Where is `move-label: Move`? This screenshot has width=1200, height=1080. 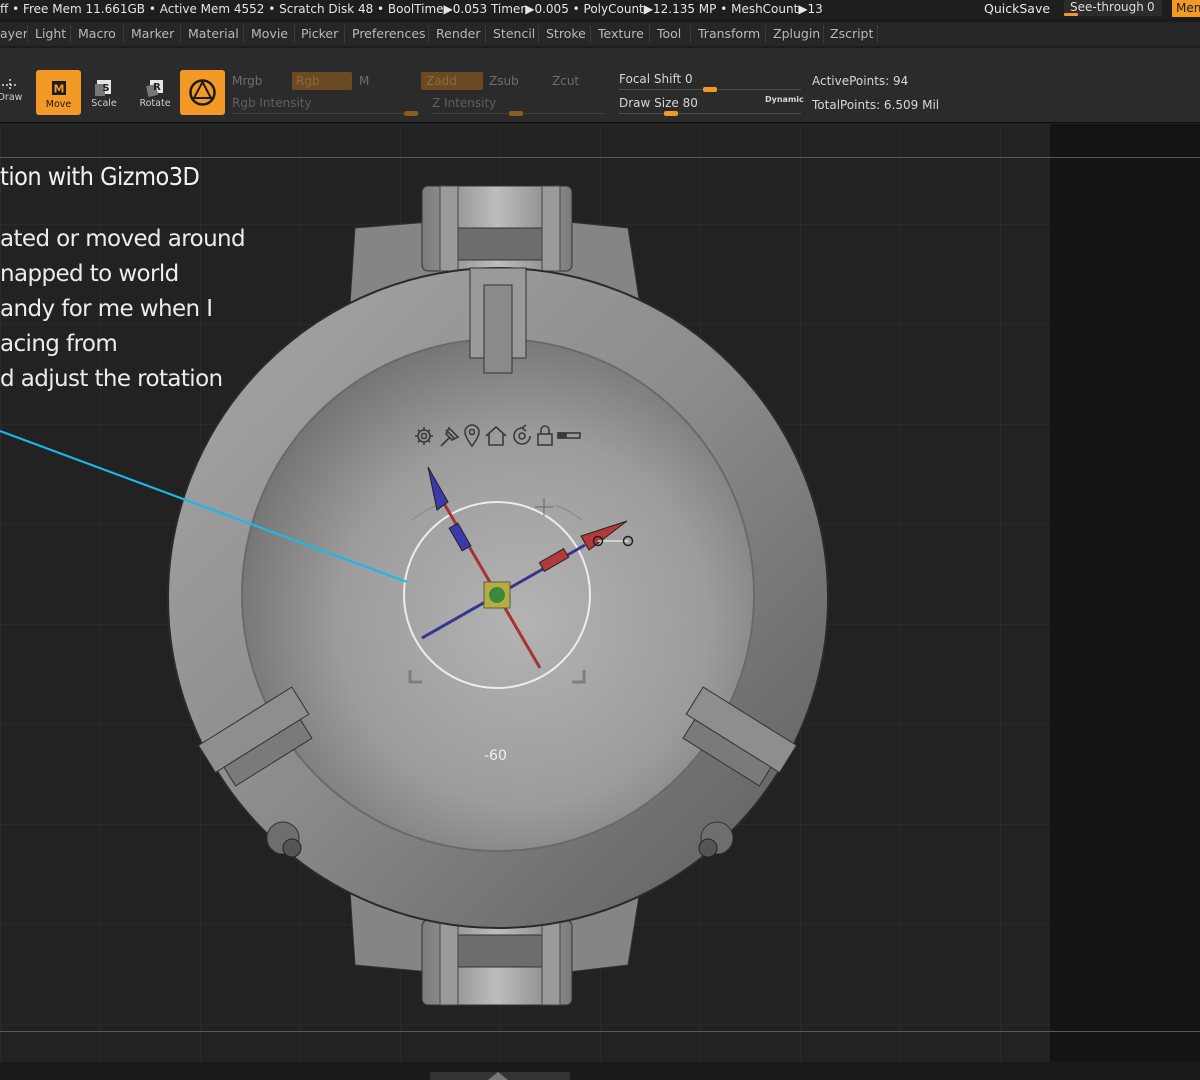
move-label: Move is located at coordinates (58, 104).